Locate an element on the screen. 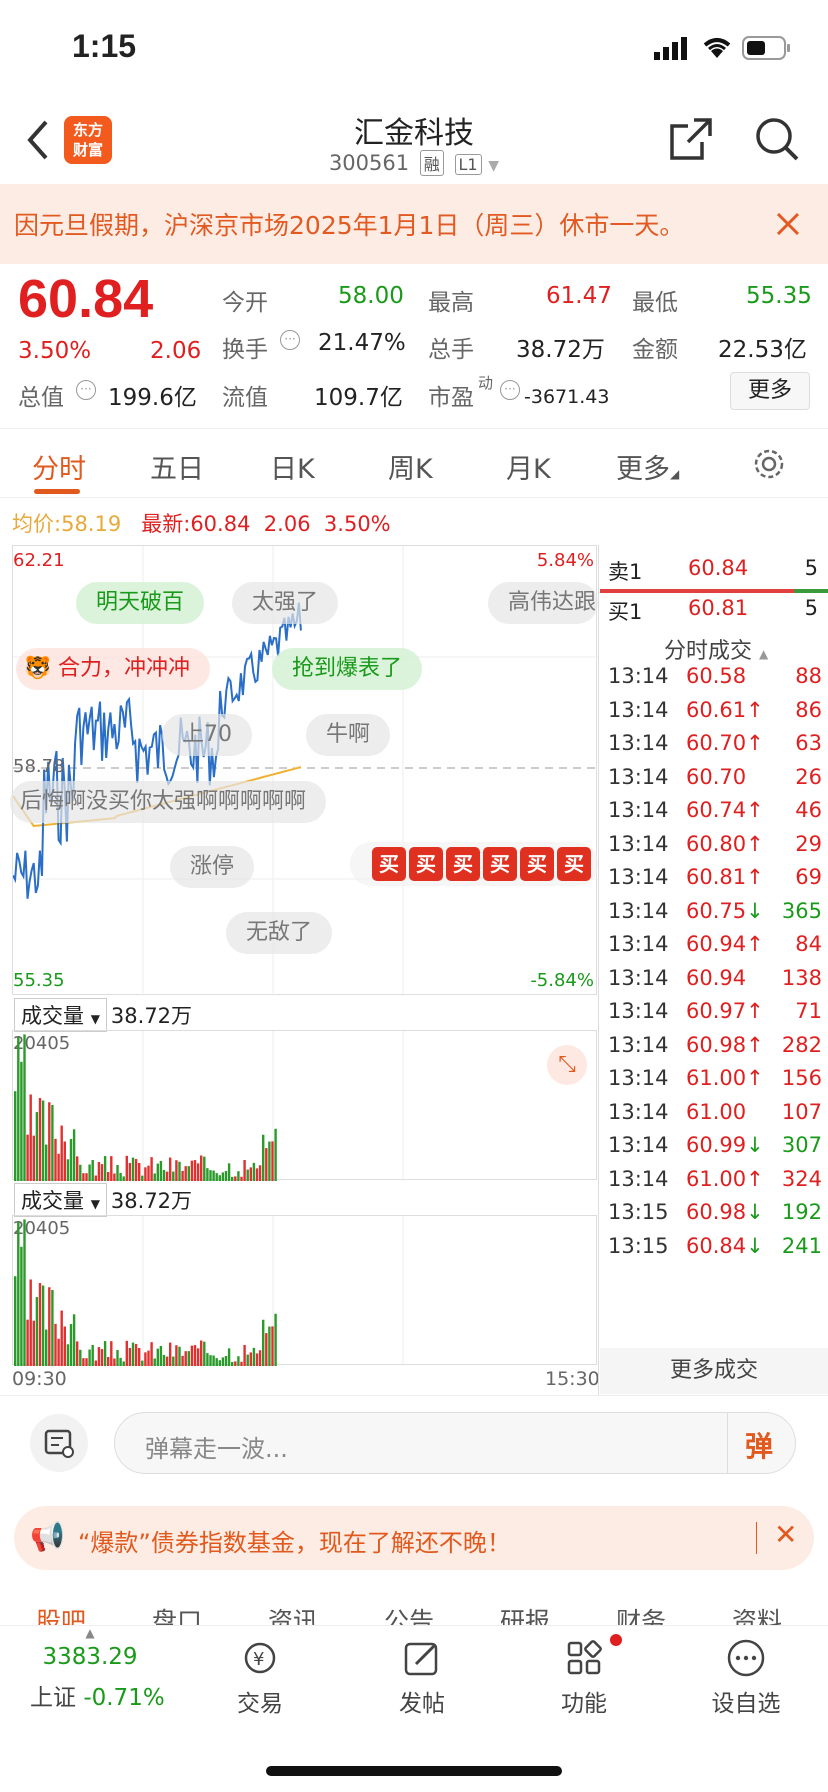  tab-announcements: 公告 is located at coordinates (409, 1613).